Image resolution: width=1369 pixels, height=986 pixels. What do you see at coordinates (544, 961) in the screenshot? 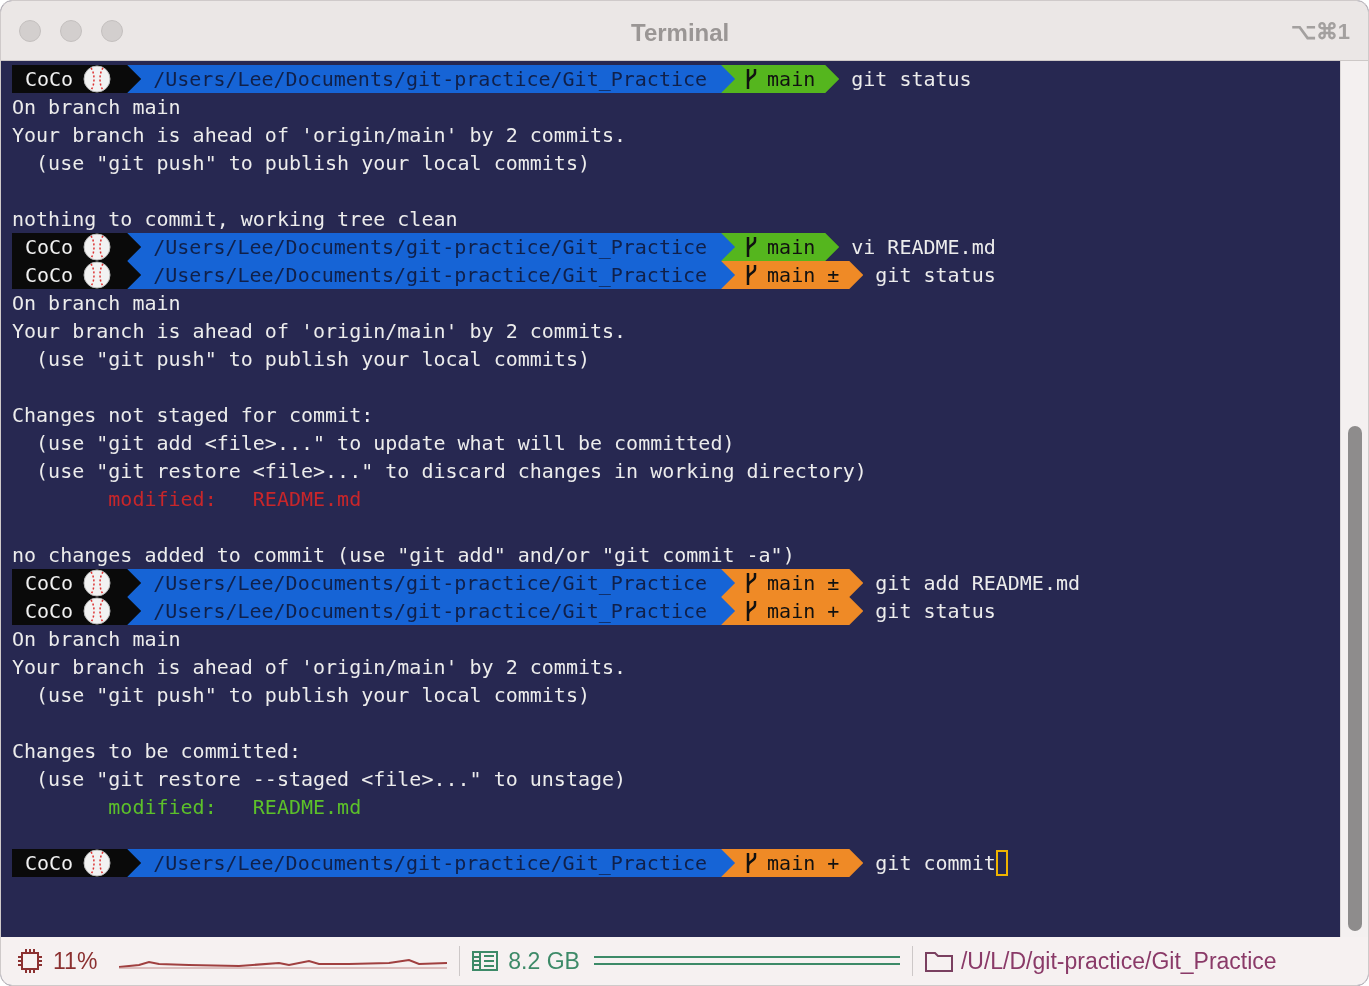
I see `memory-usage: 8.2 GB` at bounding box center [544, 961].